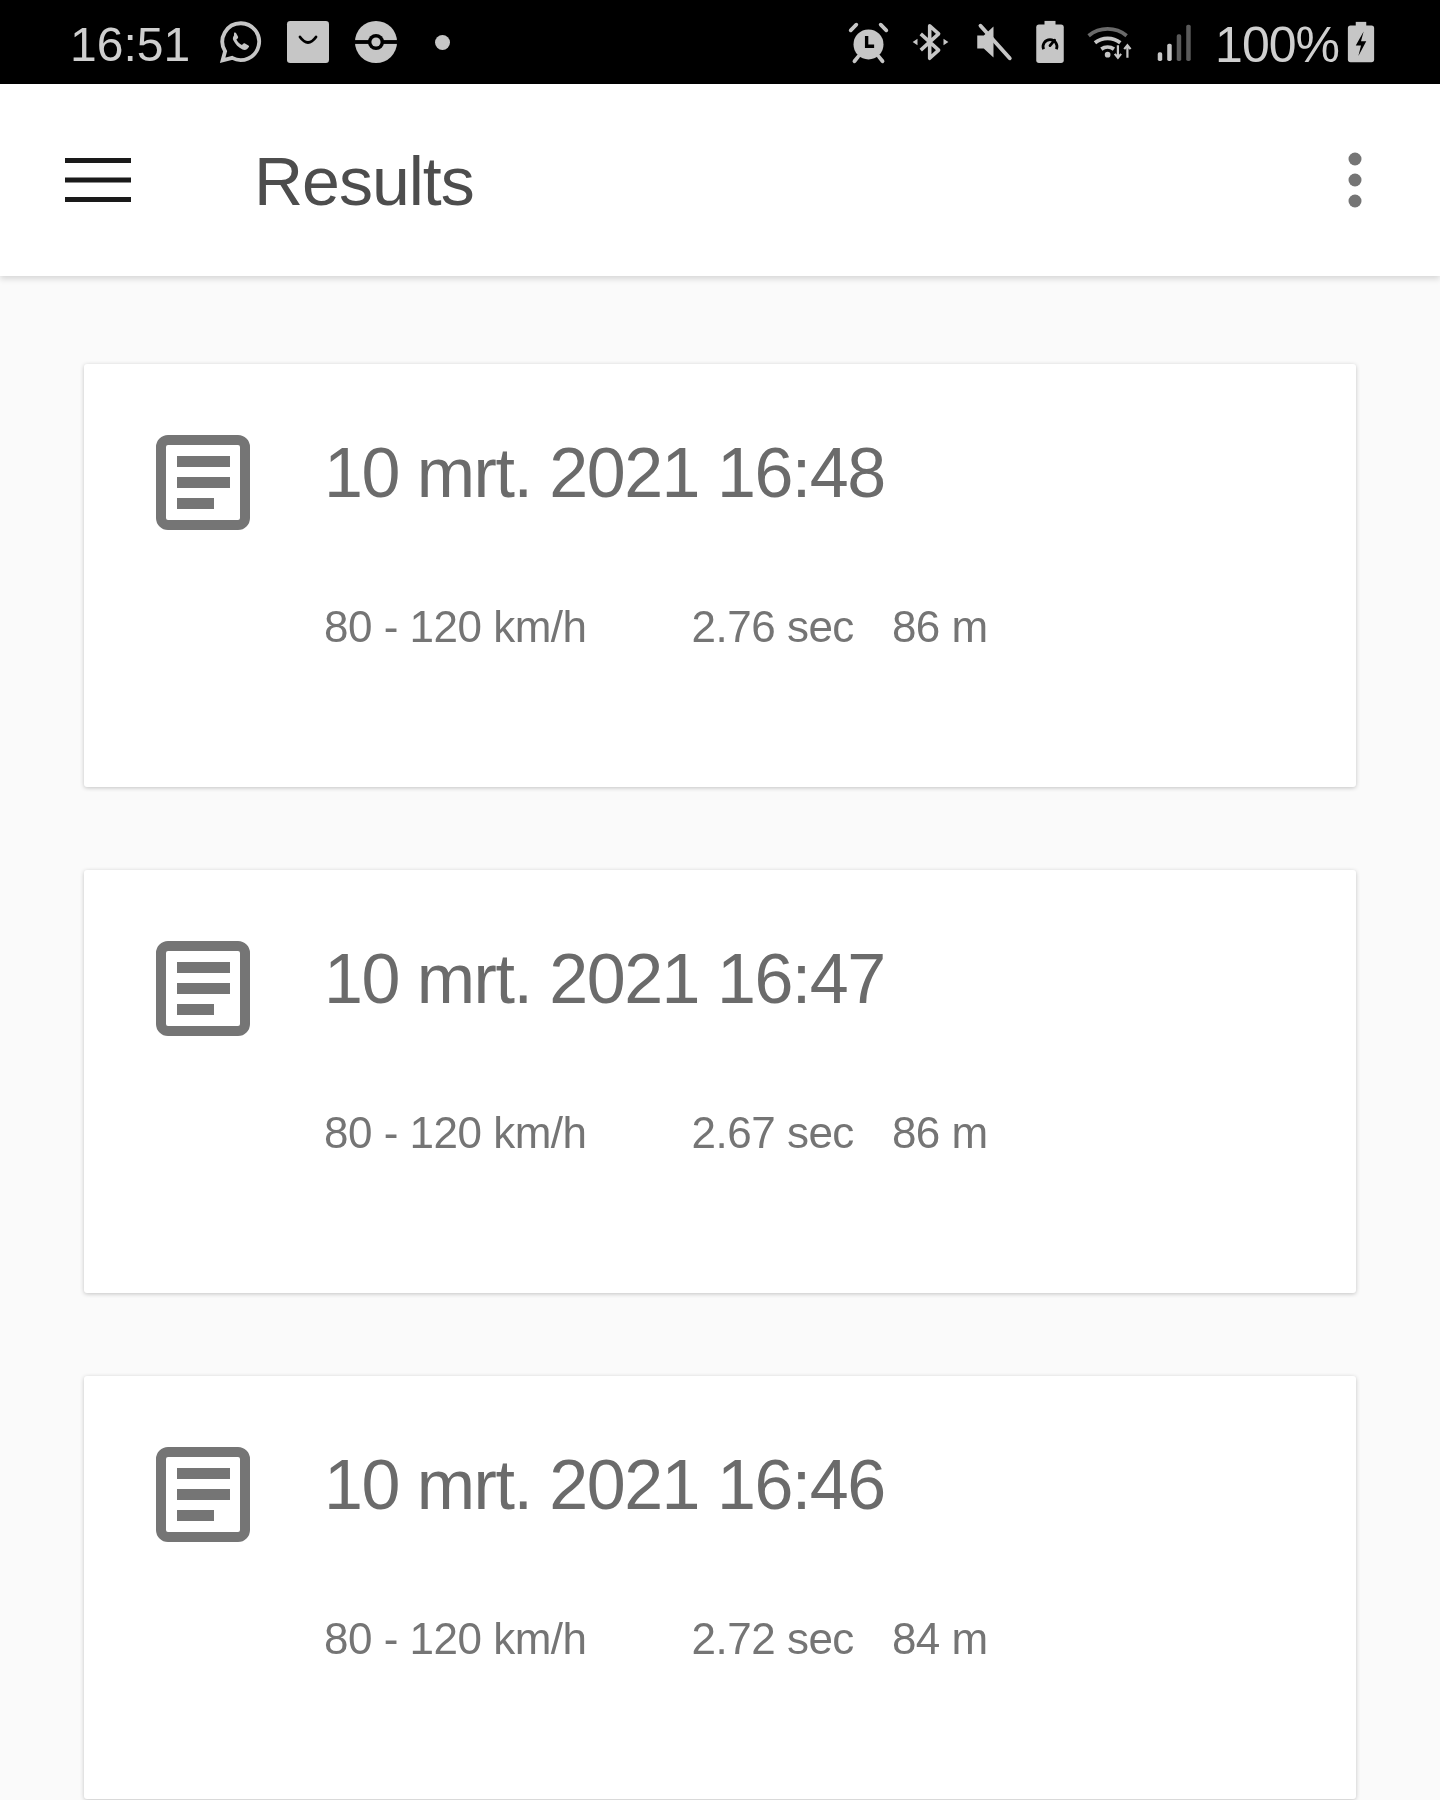 This screenshot has height=1800, width=1440. I want to click on status-time: 16:51, so click(130, 45).